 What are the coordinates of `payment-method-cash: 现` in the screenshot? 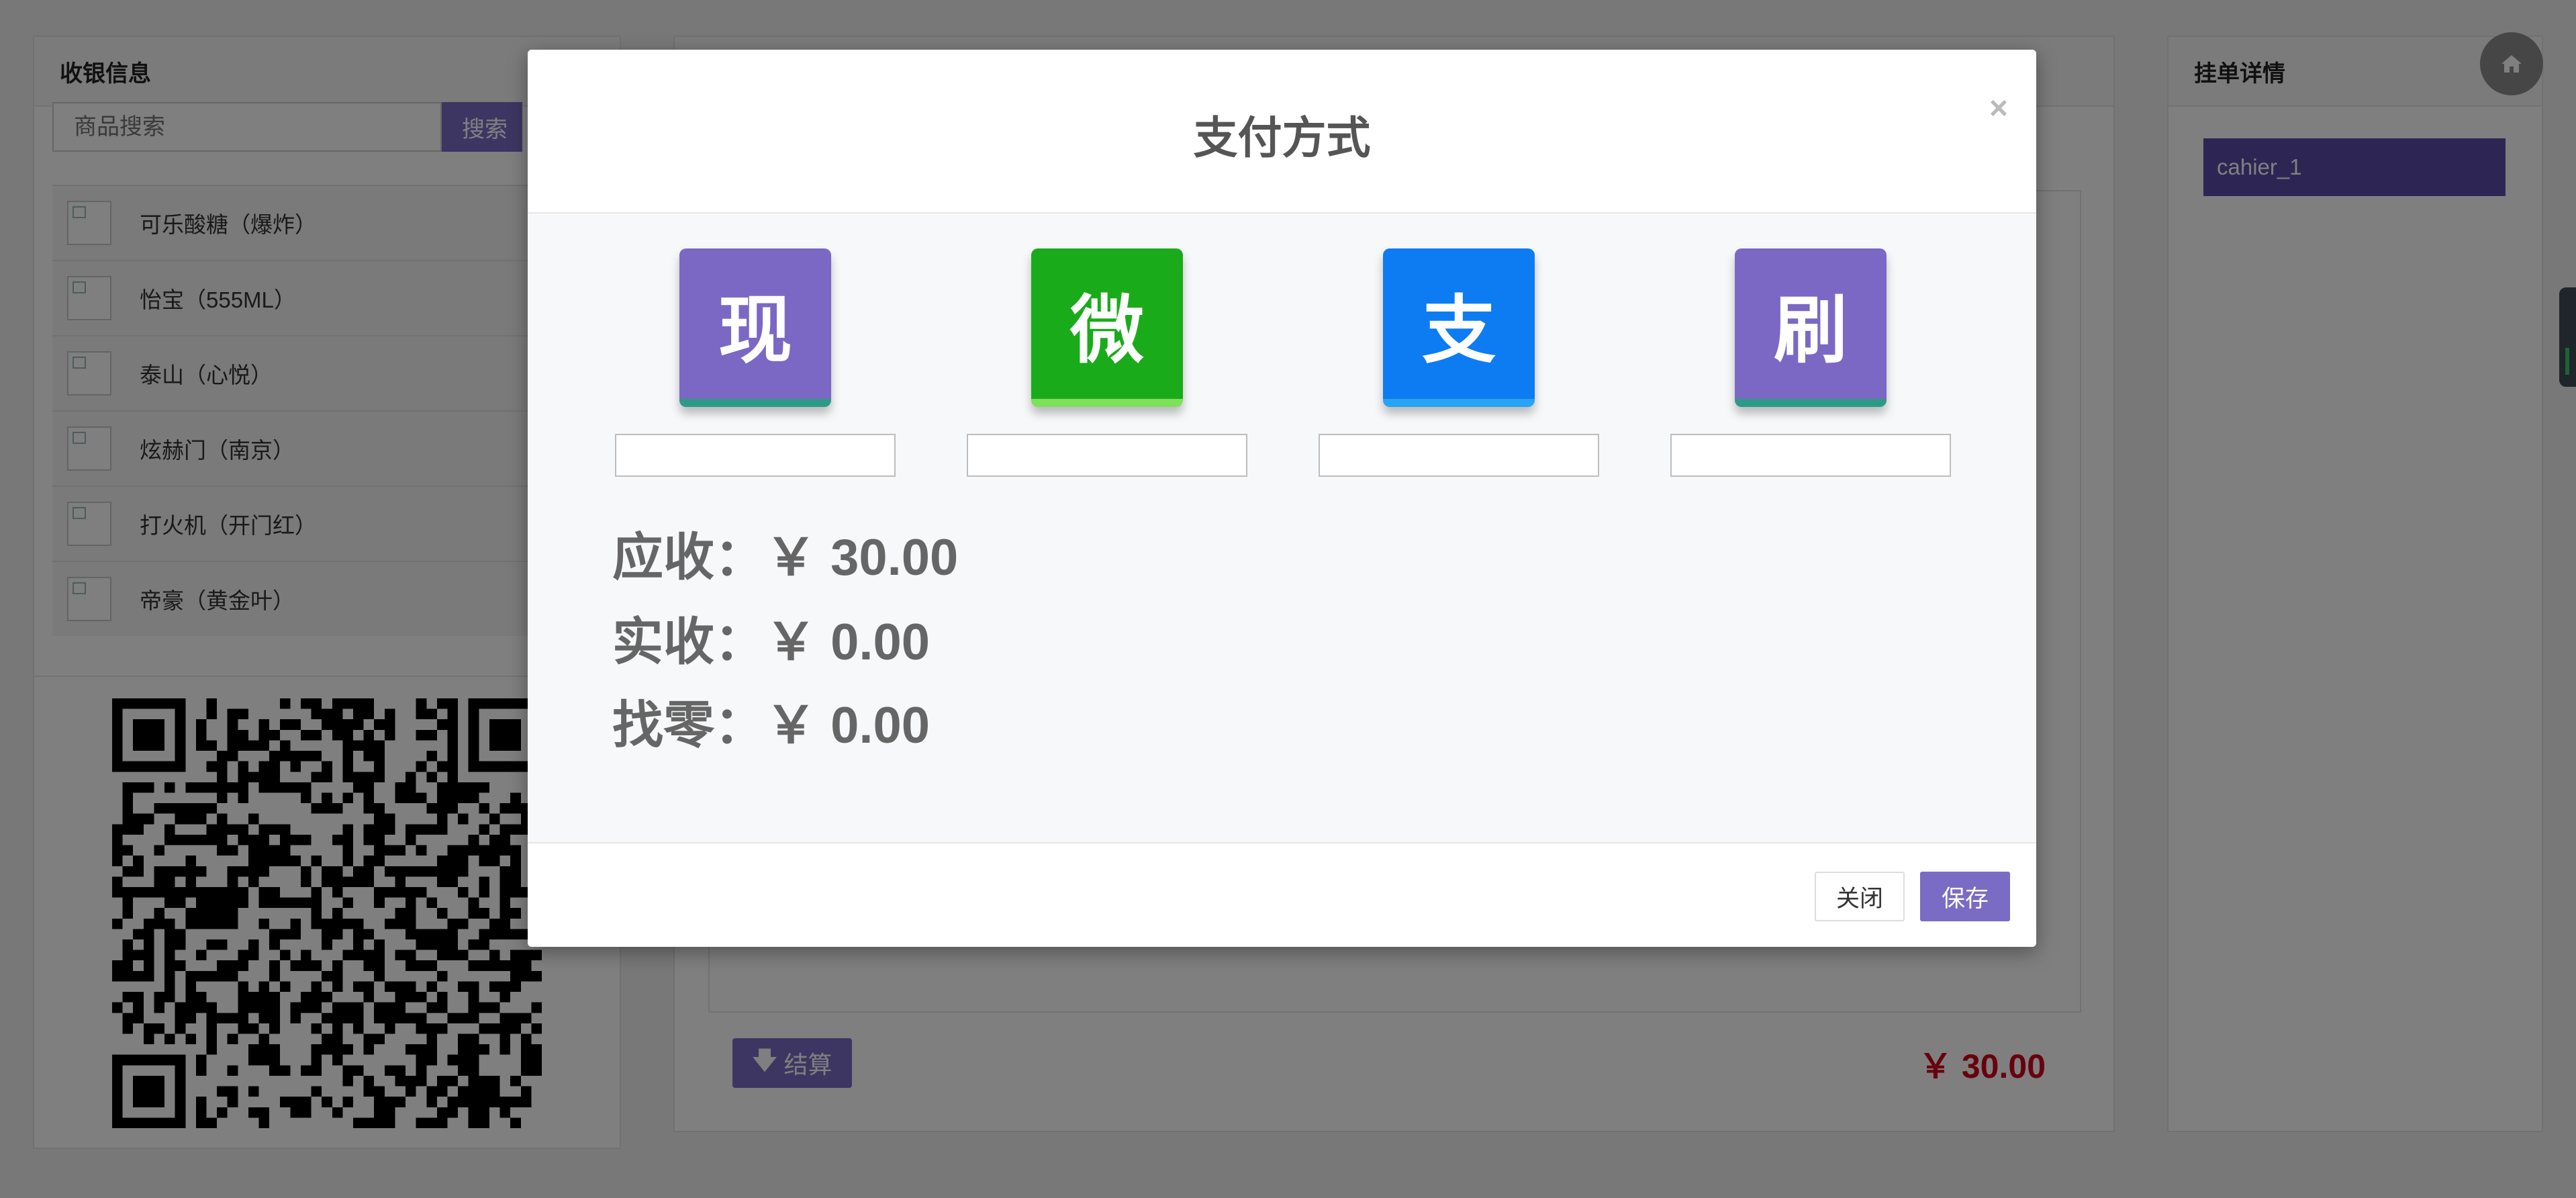 It's located at (755, 362).